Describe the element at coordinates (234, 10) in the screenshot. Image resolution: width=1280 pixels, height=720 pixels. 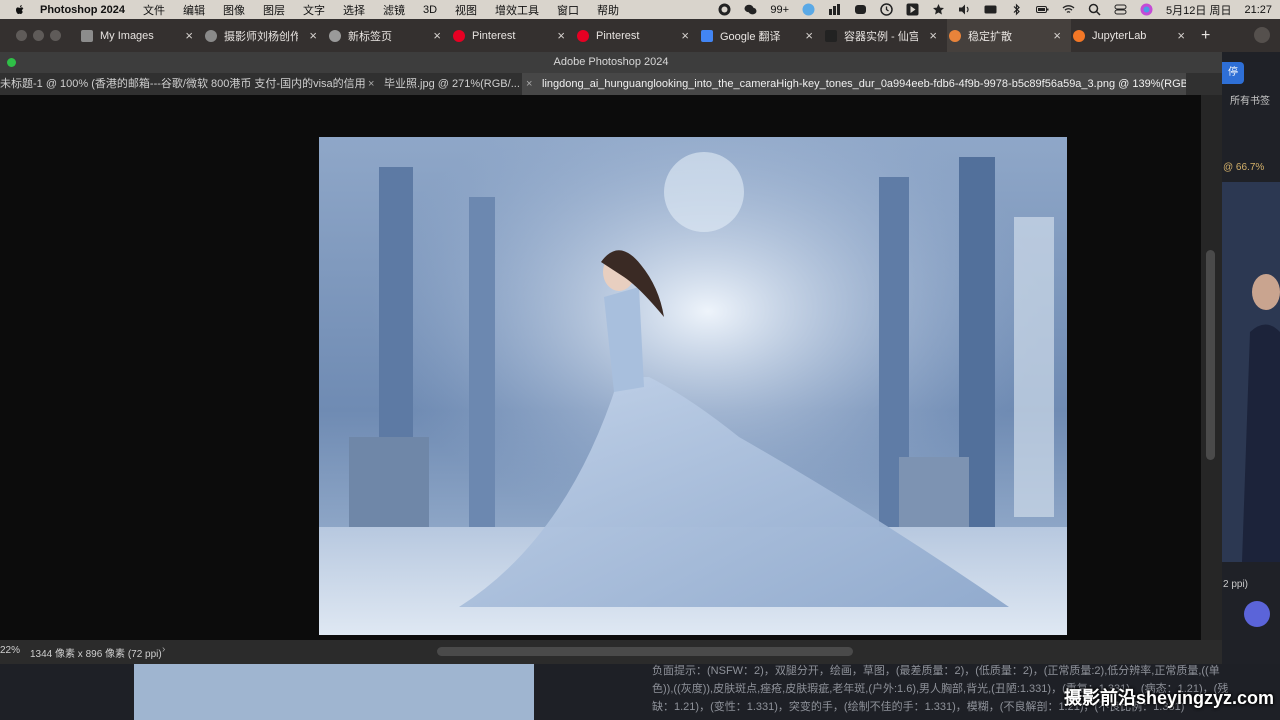
I see `menu-image: 图像` at that location.